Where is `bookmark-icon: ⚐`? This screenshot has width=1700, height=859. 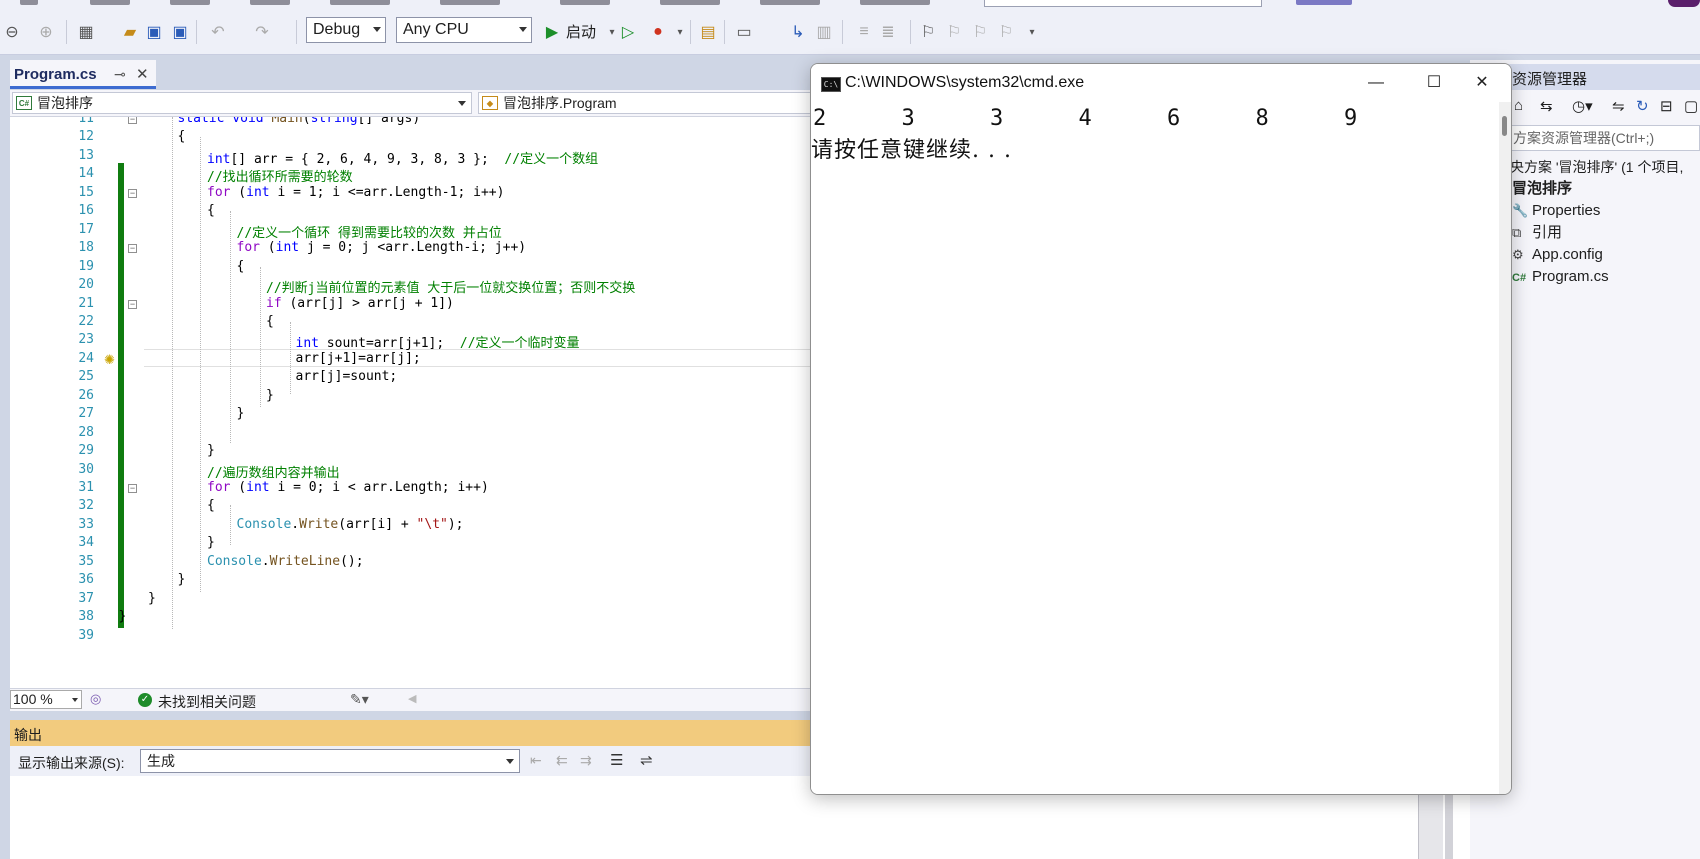 bookmark-icon: ⚐ is located at coordinates (928, 32).